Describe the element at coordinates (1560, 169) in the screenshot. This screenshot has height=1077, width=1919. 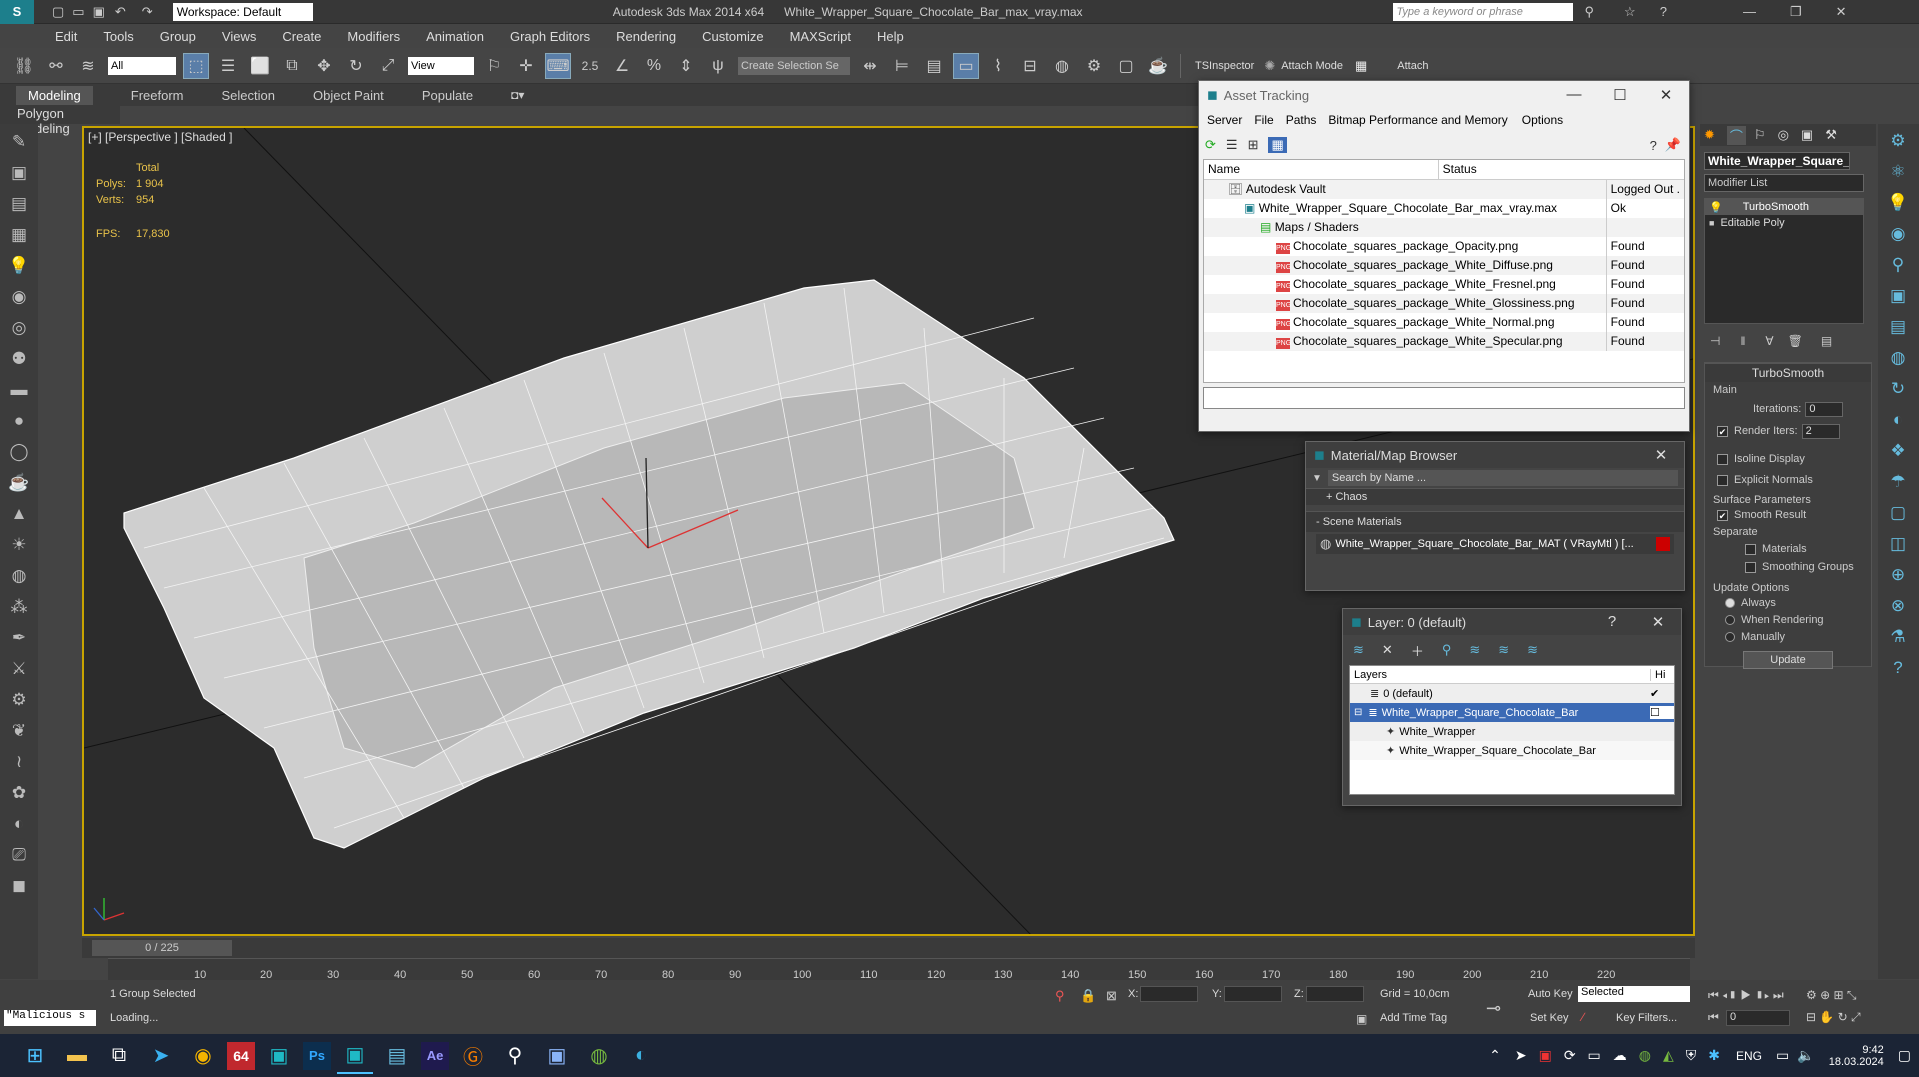
I see `col-status: Status` at that location.